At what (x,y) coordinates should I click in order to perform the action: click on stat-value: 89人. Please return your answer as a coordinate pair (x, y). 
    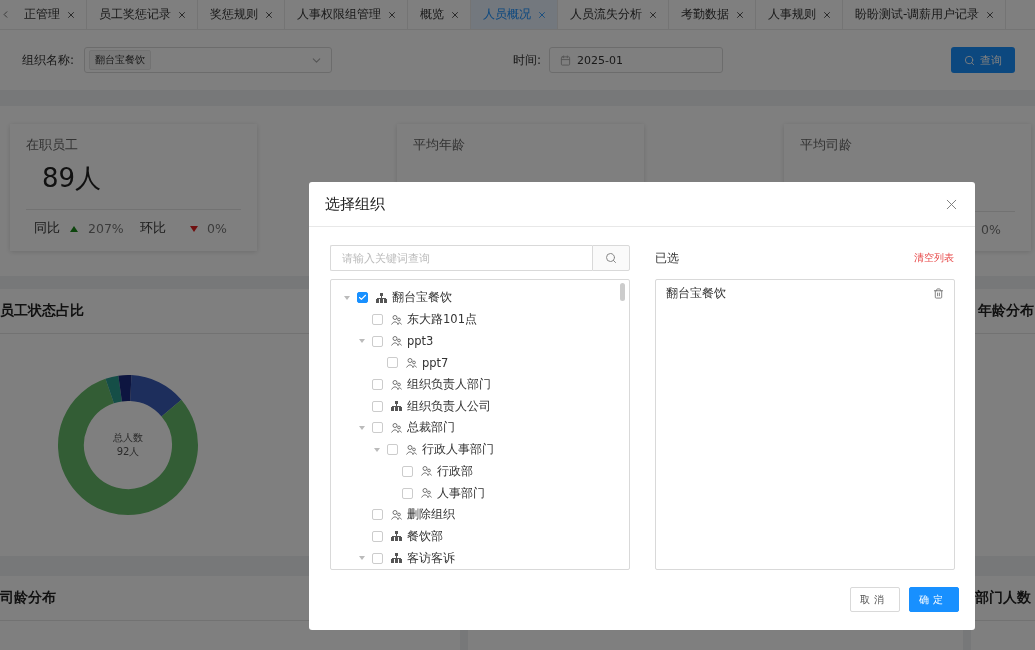
    Looking at the image, I should click on (72, 178).